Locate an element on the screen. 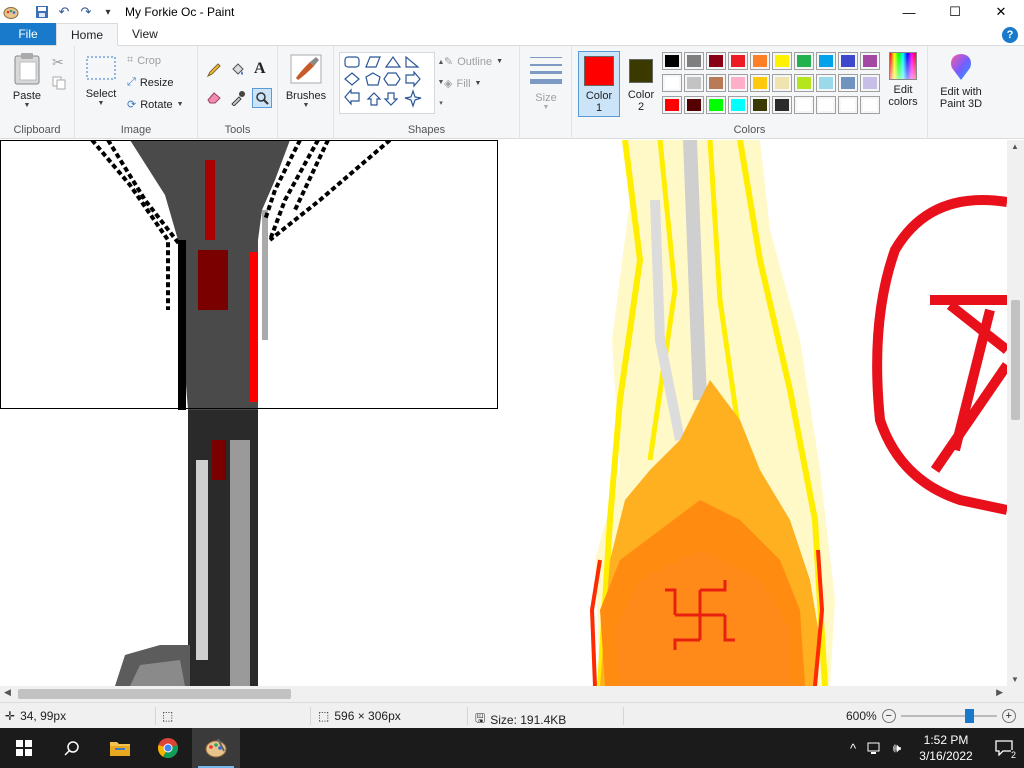  magnifier-icon is located at coordinates (262, 98).